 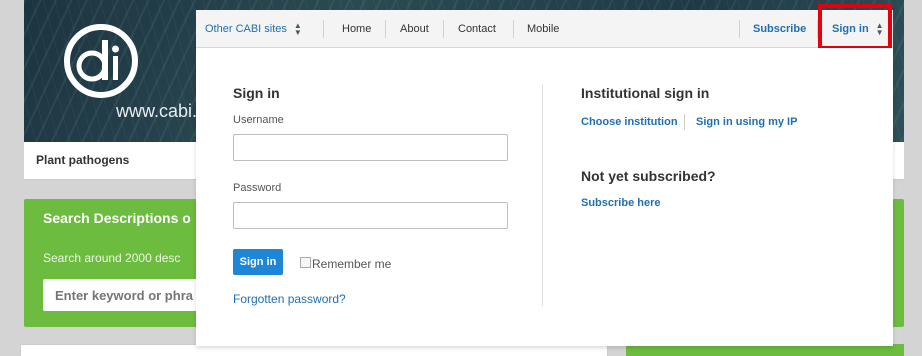 What do you see at coordinates (123, 295) in the screenshot?
I see `search-input` at bounding box center [123, 295].